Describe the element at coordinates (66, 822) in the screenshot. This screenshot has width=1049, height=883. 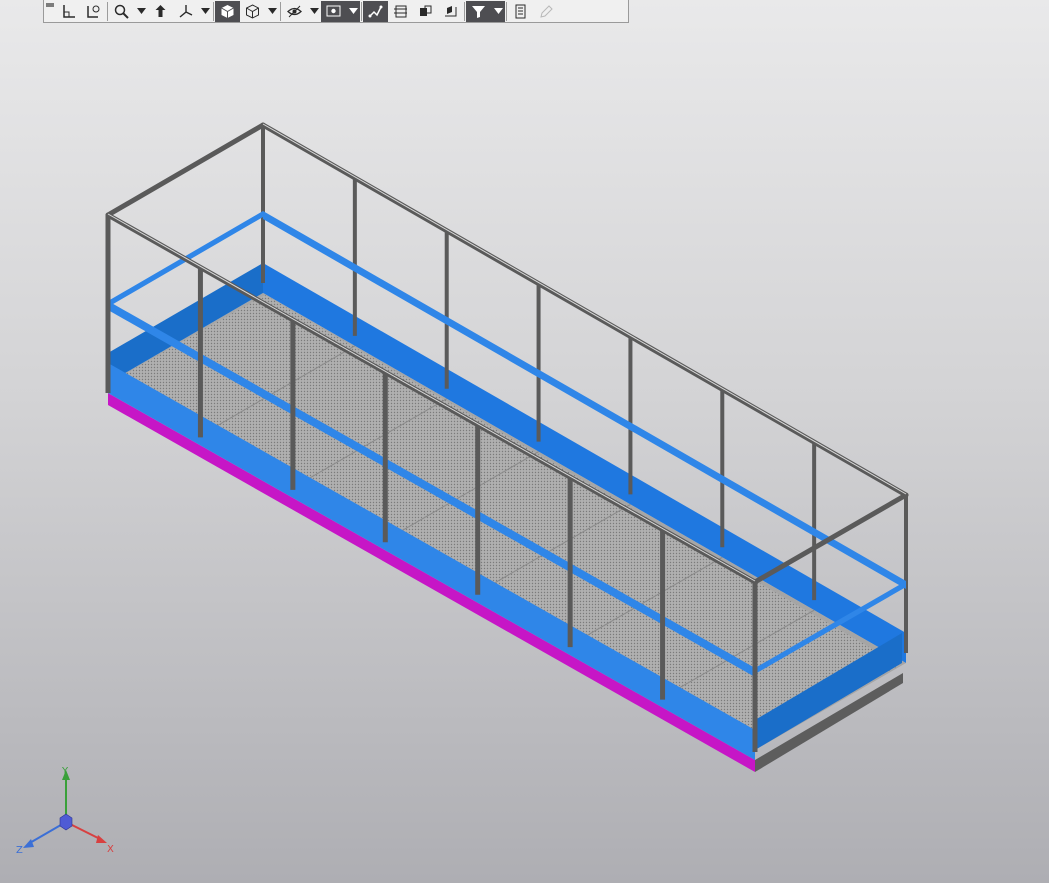
I see `triad-origin-cube` at that location.